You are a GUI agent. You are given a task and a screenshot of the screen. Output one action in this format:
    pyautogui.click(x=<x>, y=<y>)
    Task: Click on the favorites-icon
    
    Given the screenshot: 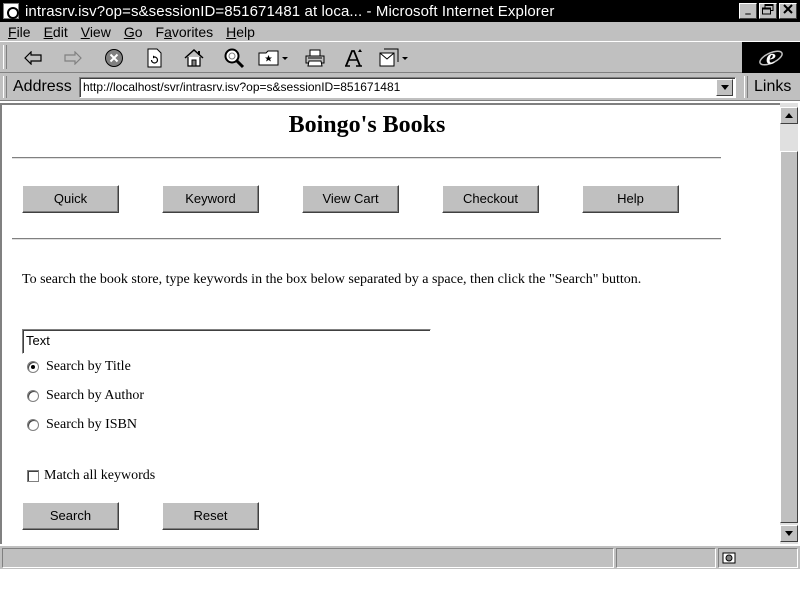 What is the action you would take?
    pyautogui.click(x=273, y=58)
    